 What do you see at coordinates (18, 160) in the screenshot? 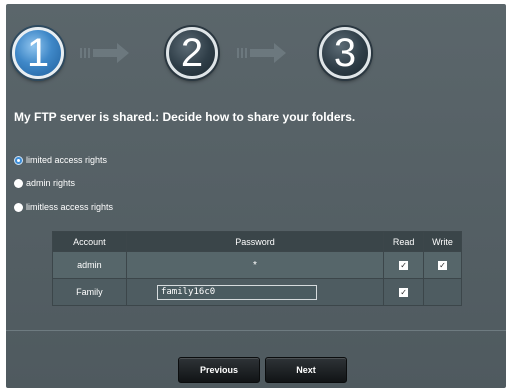
I see `radio-selected-icon` at bounding box center [18, 160].